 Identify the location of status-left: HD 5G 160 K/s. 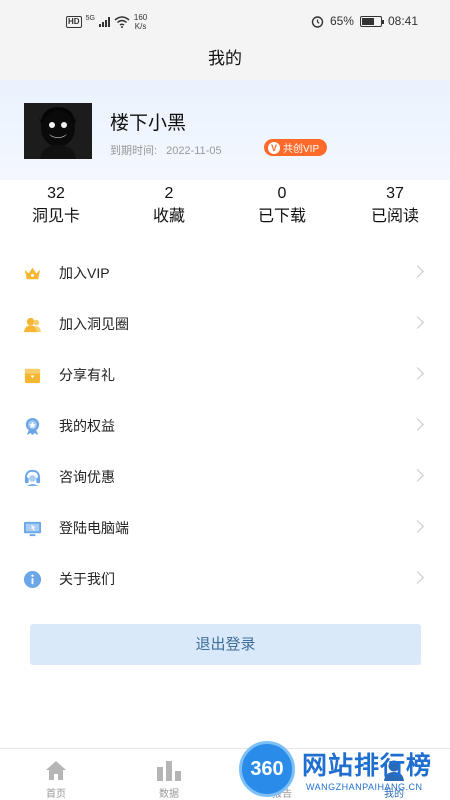
(106, 22).